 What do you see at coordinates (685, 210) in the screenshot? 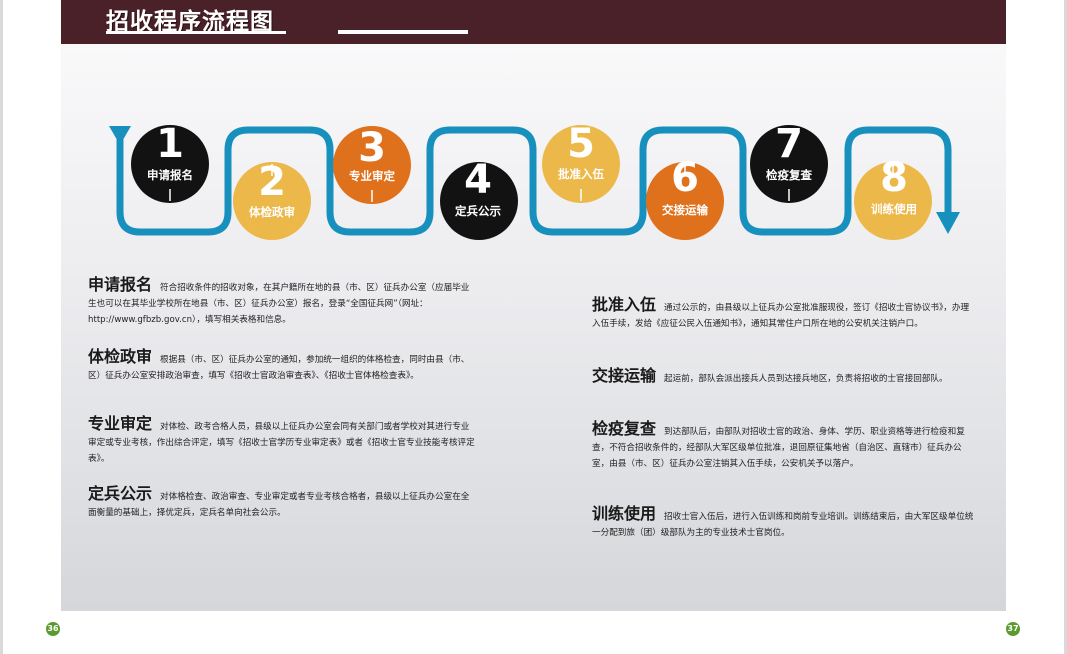
I see `step-label: 交接运输` at bounding box center [685, 210].